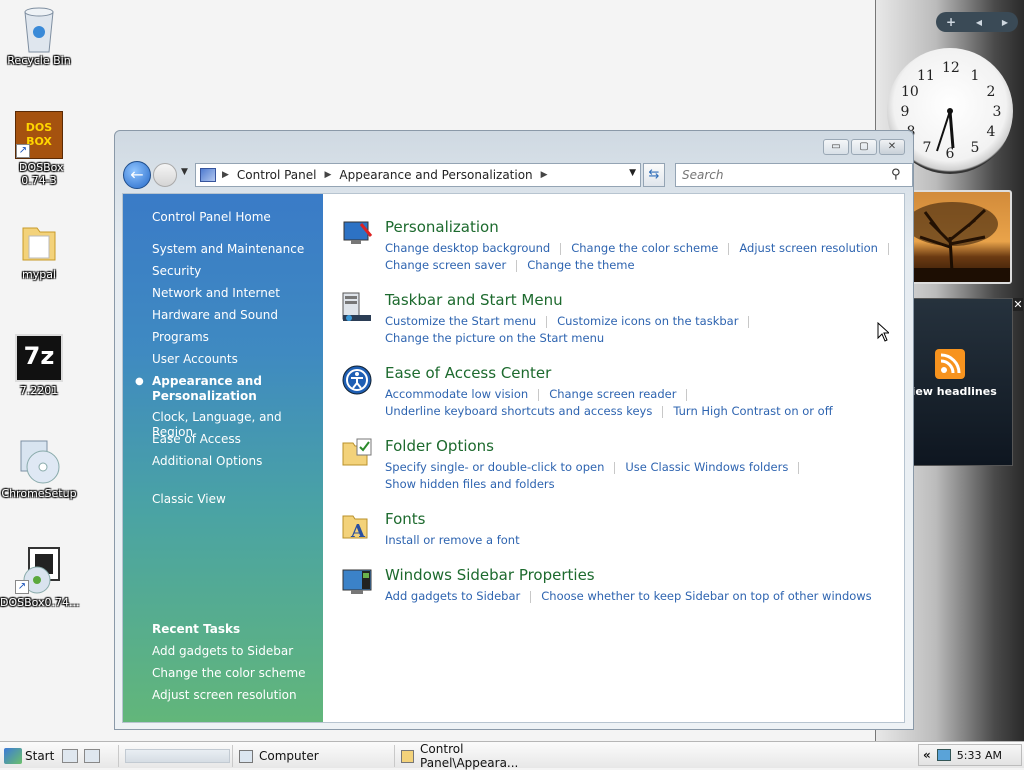 The image size is (1024, 770). Describe the element at coordinates (654, 175) in the screenshot. I see `refresh-button: ⇆` at that location.